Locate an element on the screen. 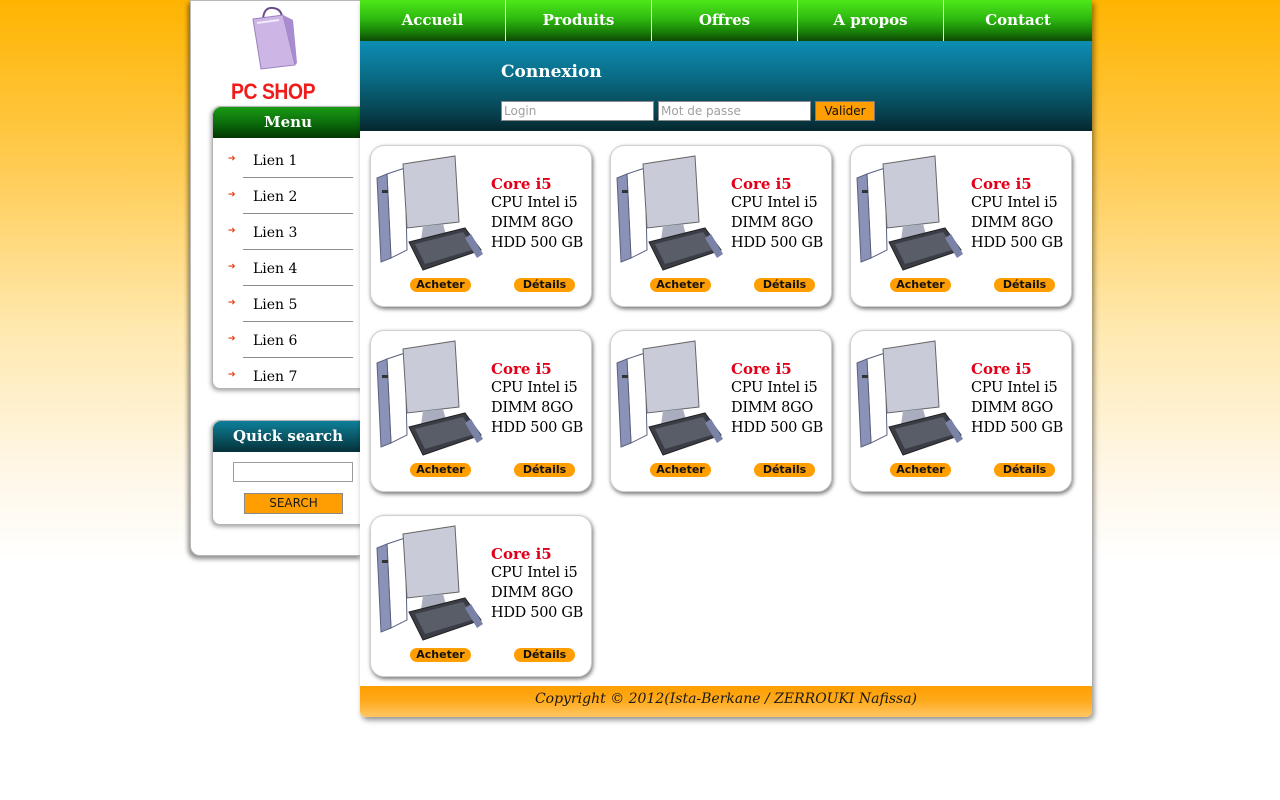 The height and width of the screenshot is (800, 1280). nav-accueil: Accueil is located at coordinates (433, 20).